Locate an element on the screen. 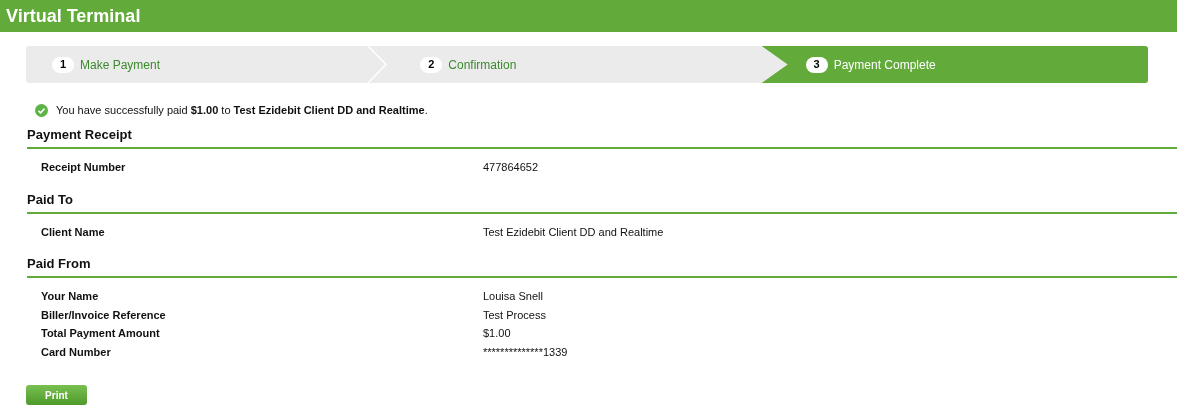 Image resolution: width=1177 pixels, height=405 pixels. field-label: Receipt Number is located at coordinates (84, 167).